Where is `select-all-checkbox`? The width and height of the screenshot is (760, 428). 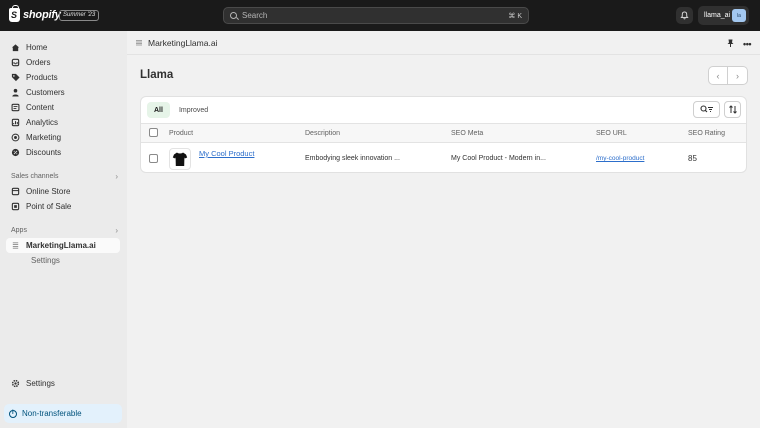
select-all-checkbox is located at coordinates (153, 132).